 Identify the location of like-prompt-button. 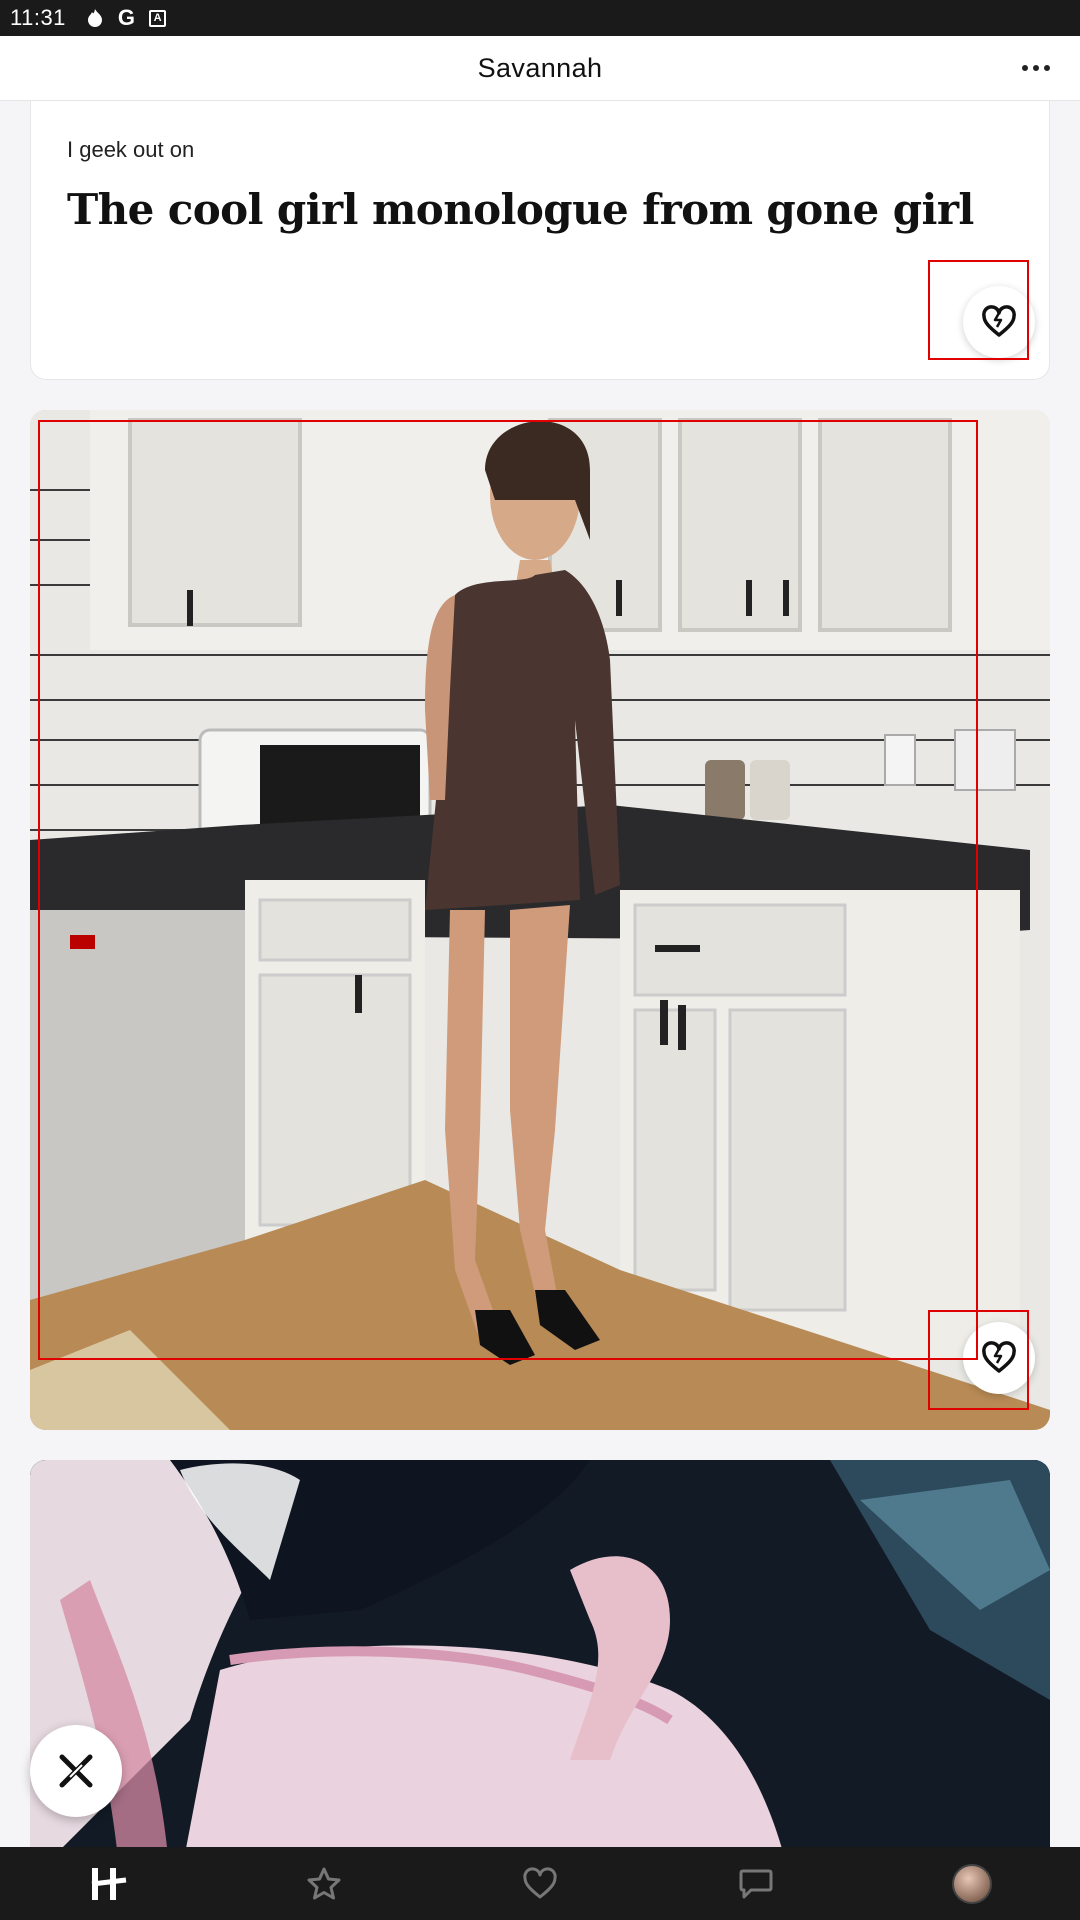
(999, 322).